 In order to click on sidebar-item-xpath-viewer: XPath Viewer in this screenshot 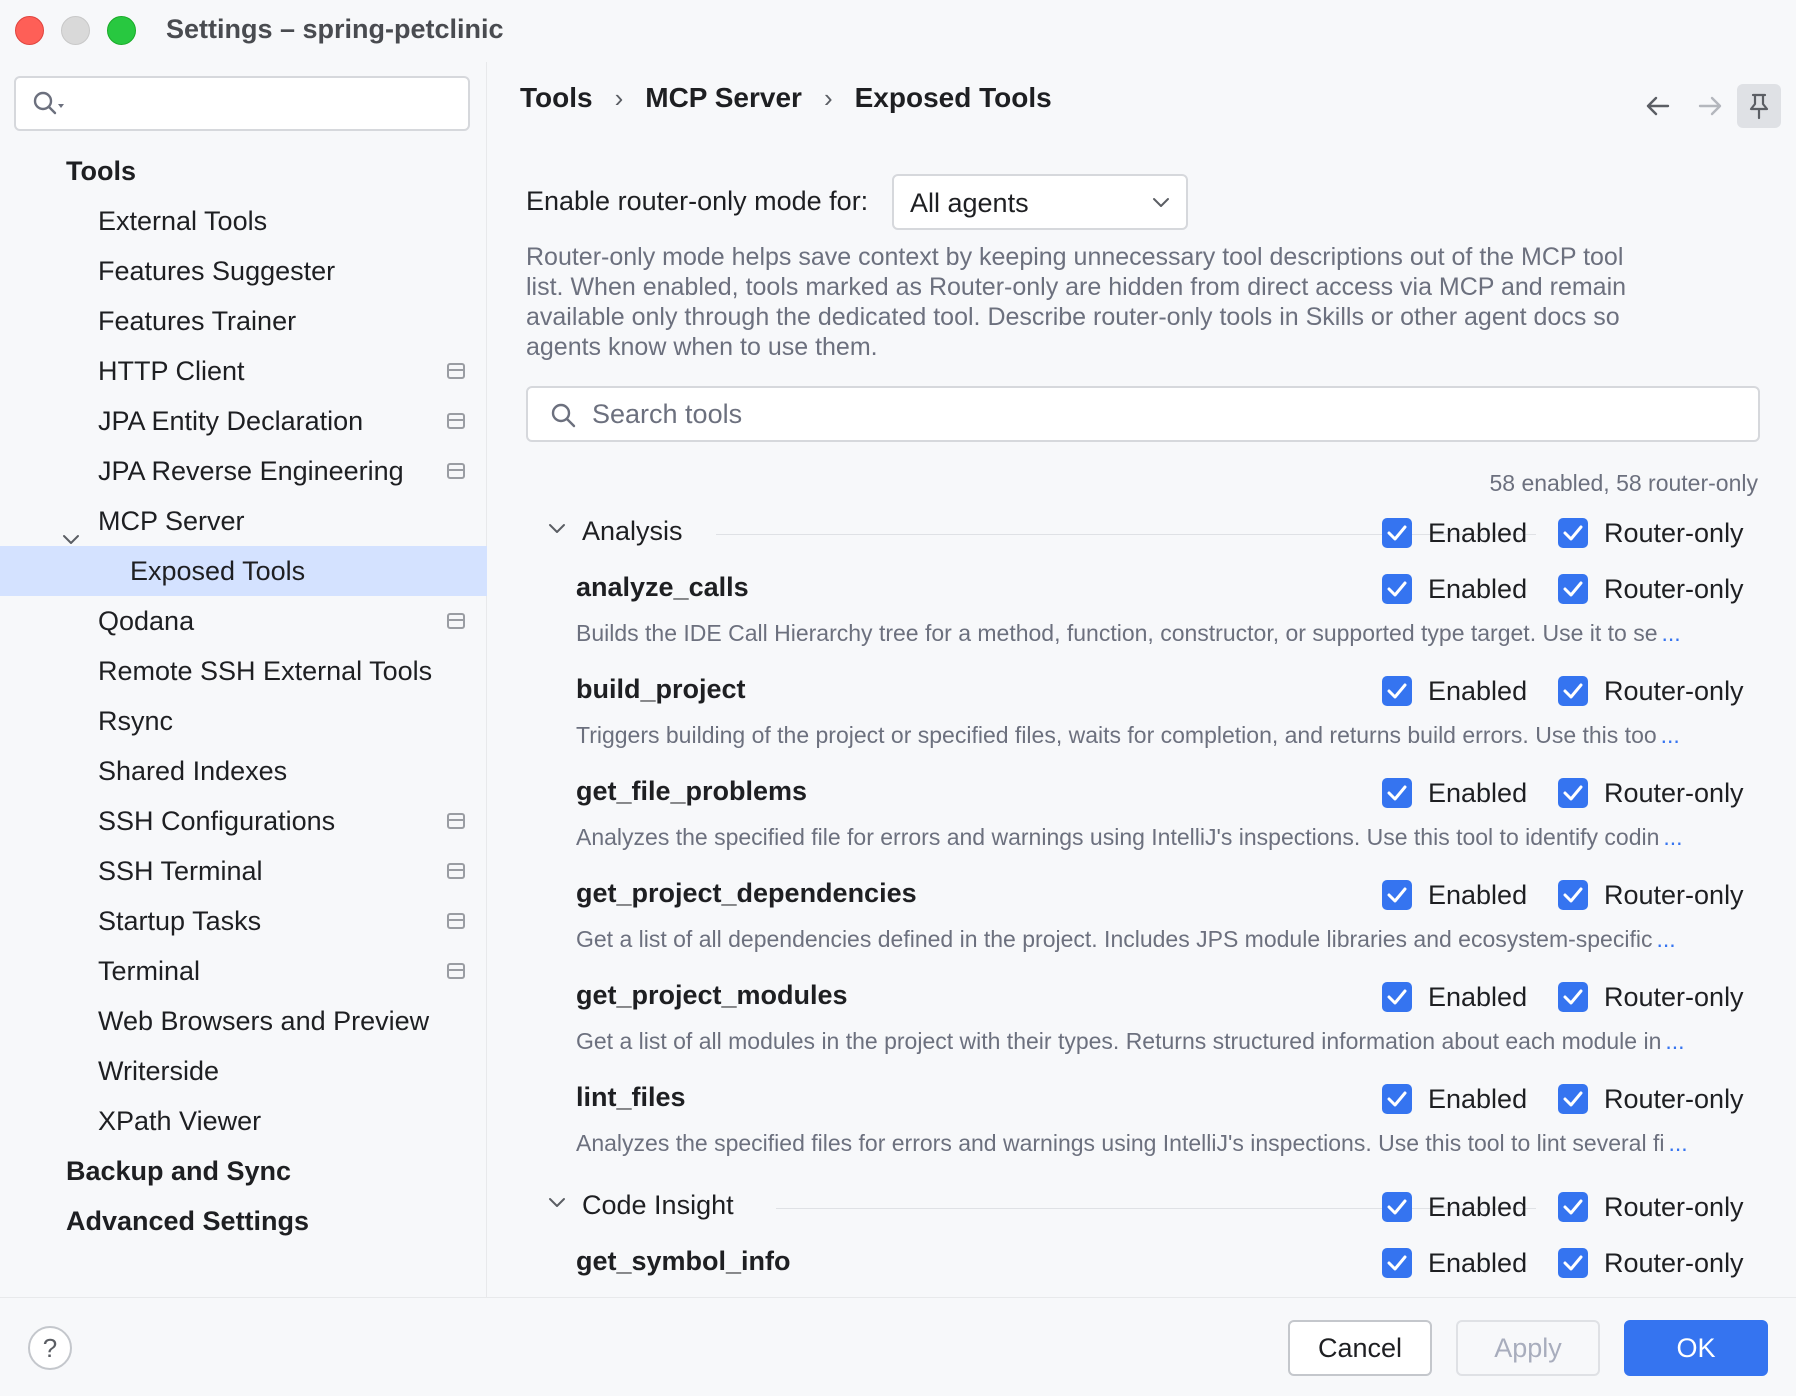, I will do `click(243, 1121)`.